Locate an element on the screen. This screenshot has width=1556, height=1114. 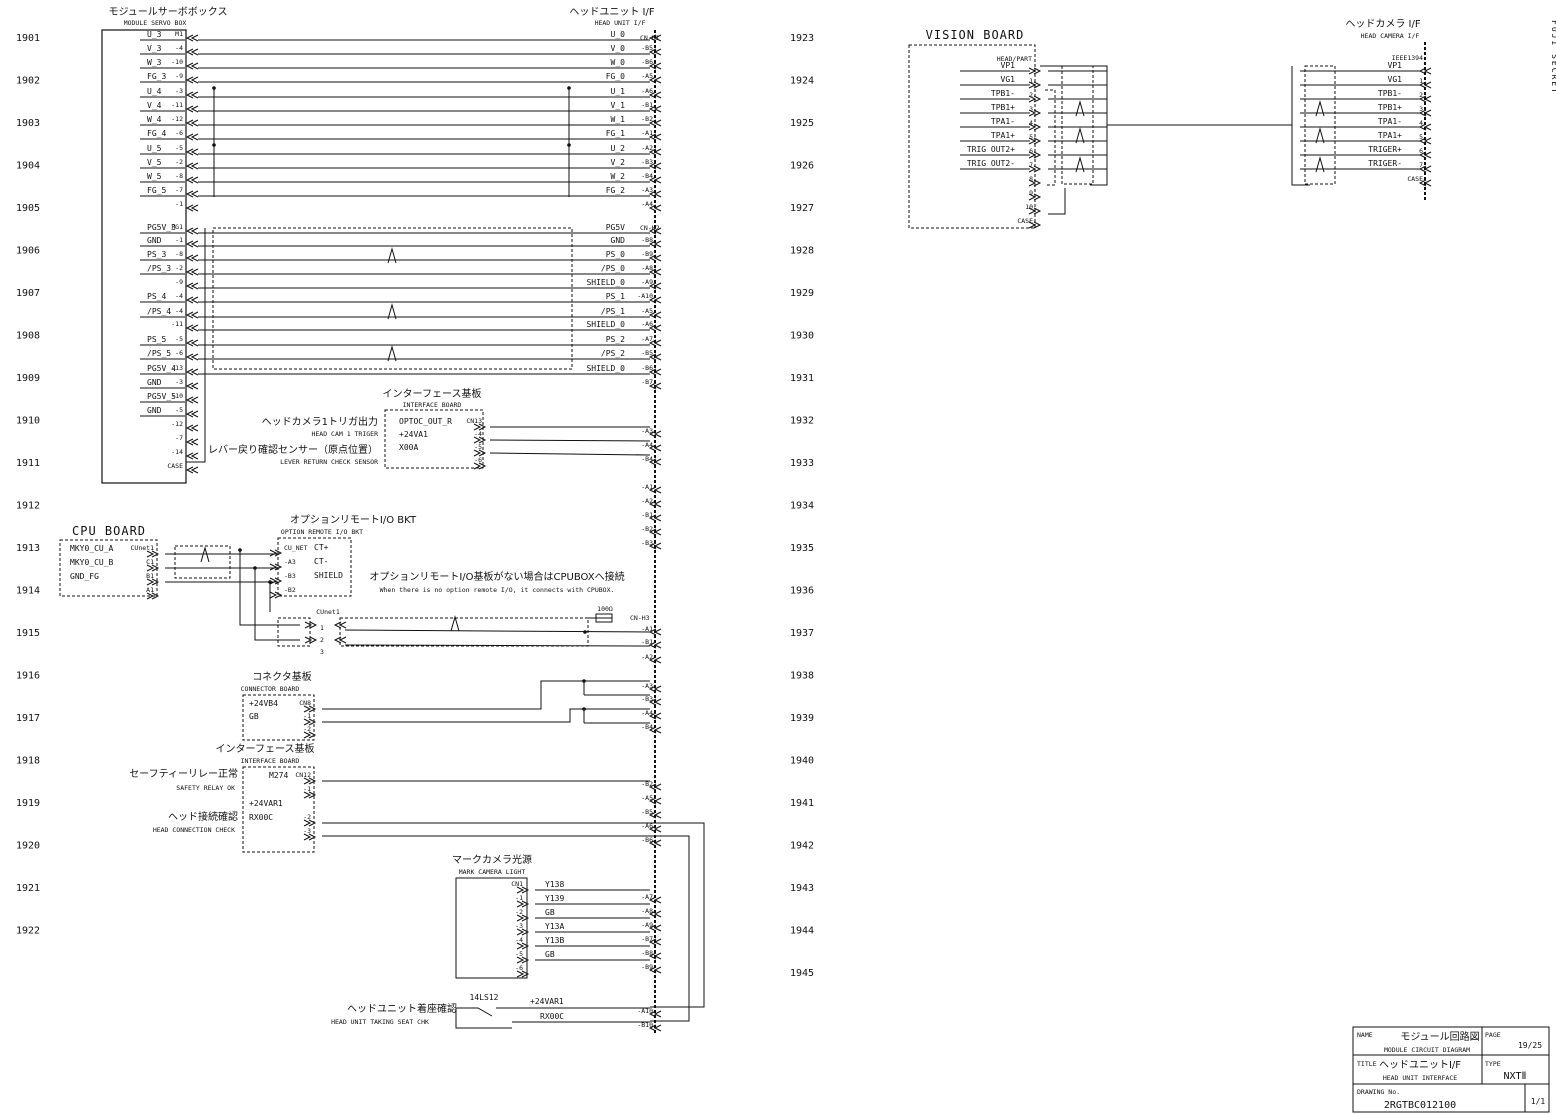
row-number: 1916 is located at coordinates (28, 676).